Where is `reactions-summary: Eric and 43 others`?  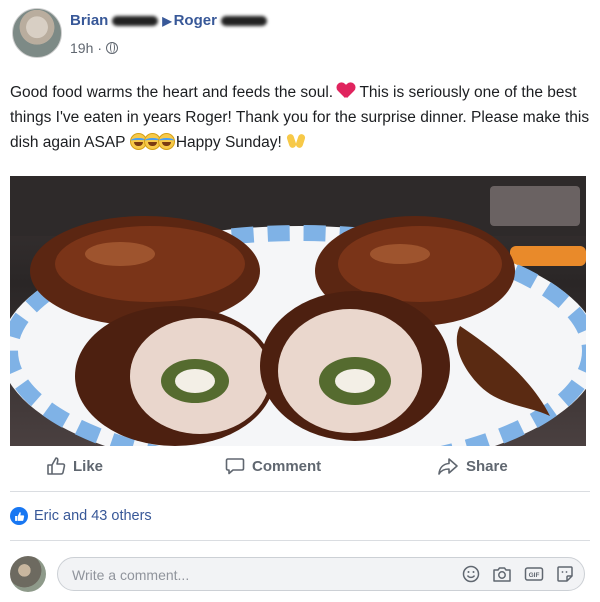 reactions-summary: Eric and 43 others is located at coordinates (81, 516).